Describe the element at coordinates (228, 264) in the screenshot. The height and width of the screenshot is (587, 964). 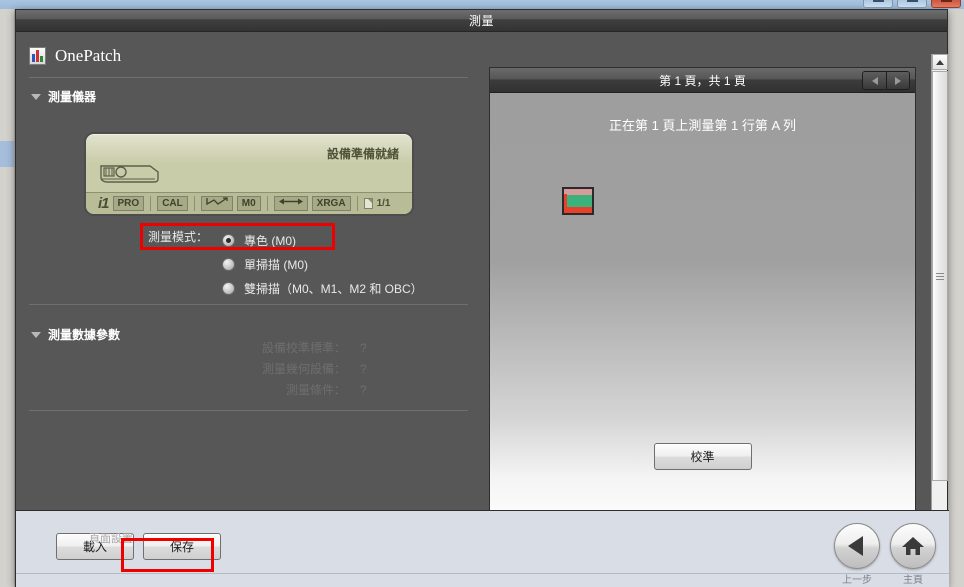
I see `radio-button-single-scan` at that location.